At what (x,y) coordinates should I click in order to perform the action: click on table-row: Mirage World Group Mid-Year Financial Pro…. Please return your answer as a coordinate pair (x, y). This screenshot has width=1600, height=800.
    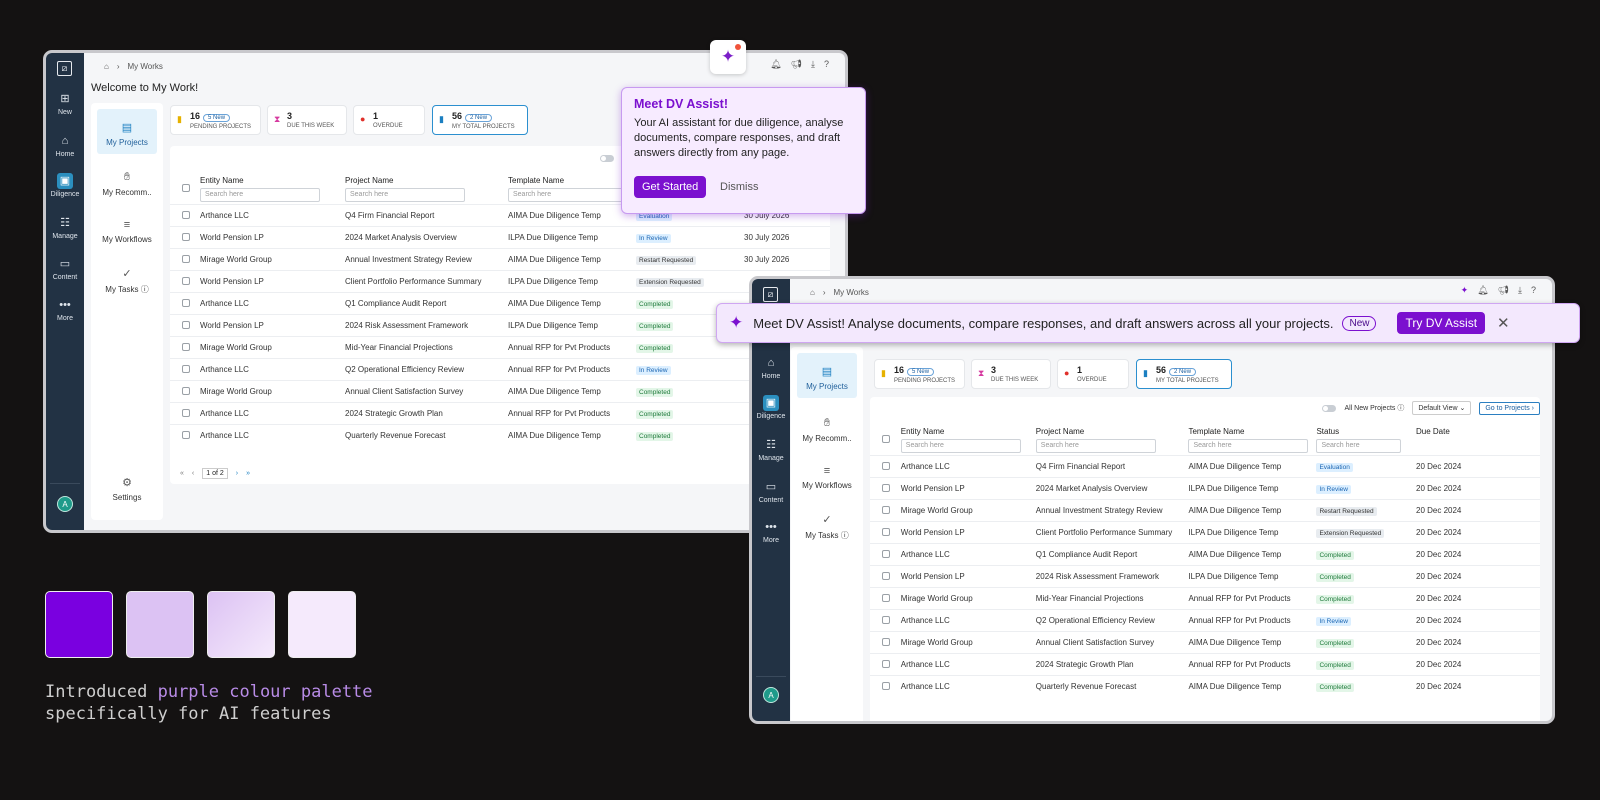
    Looking at the image, I should click on (1205, 598).